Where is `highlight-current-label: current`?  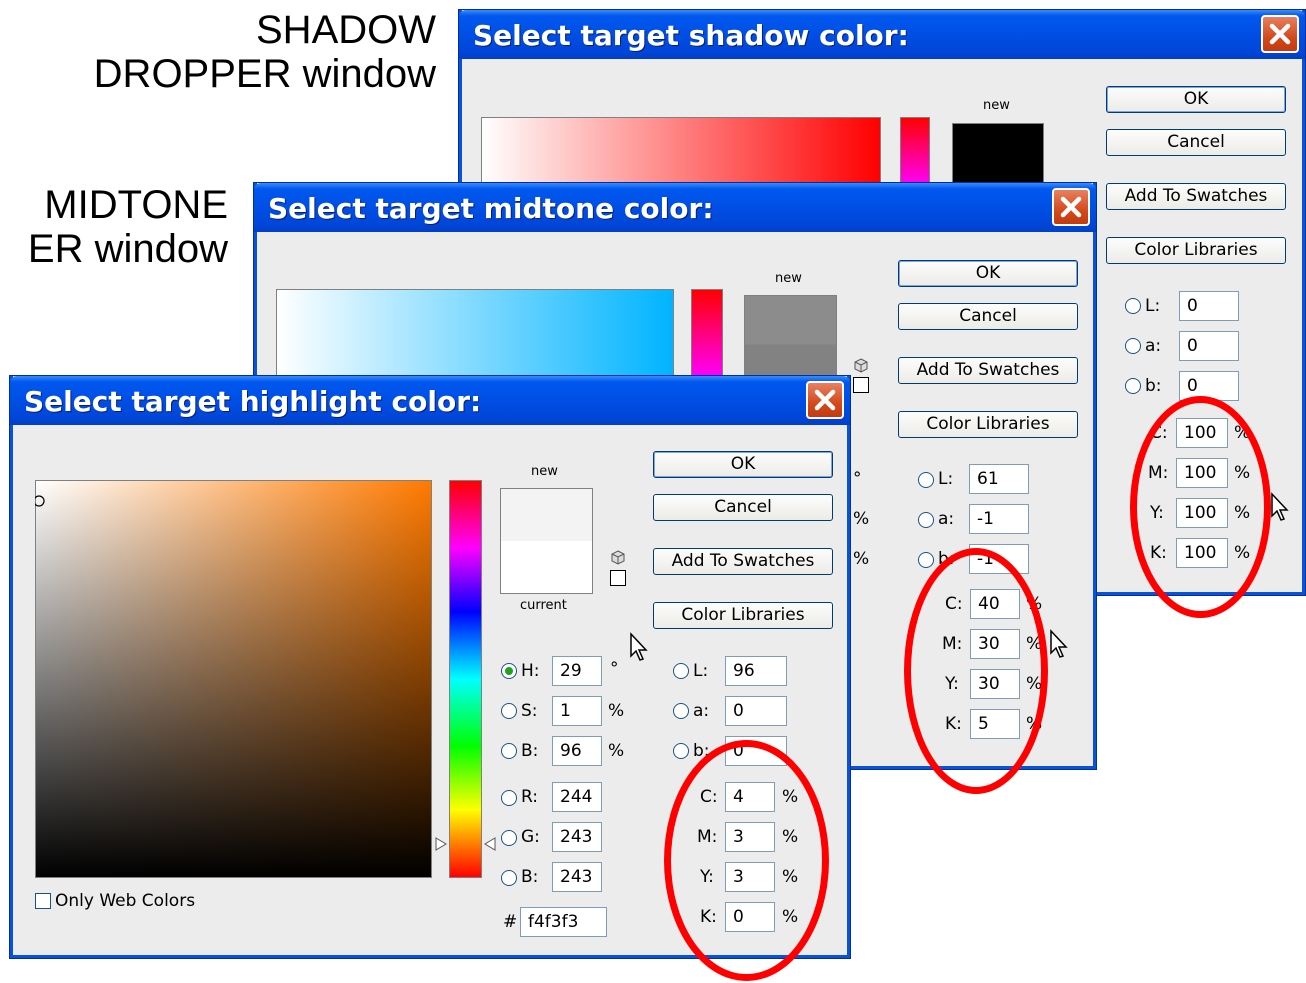
highlight-current-label: current is located at coordinates (543, 605).